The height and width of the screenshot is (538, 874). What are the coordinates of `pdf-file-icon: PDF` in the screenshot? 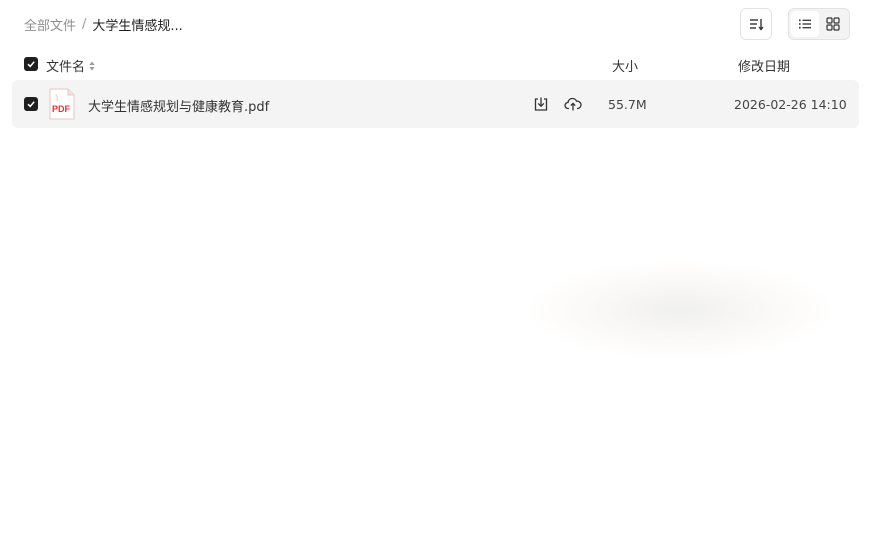 It's located at (62, 104).